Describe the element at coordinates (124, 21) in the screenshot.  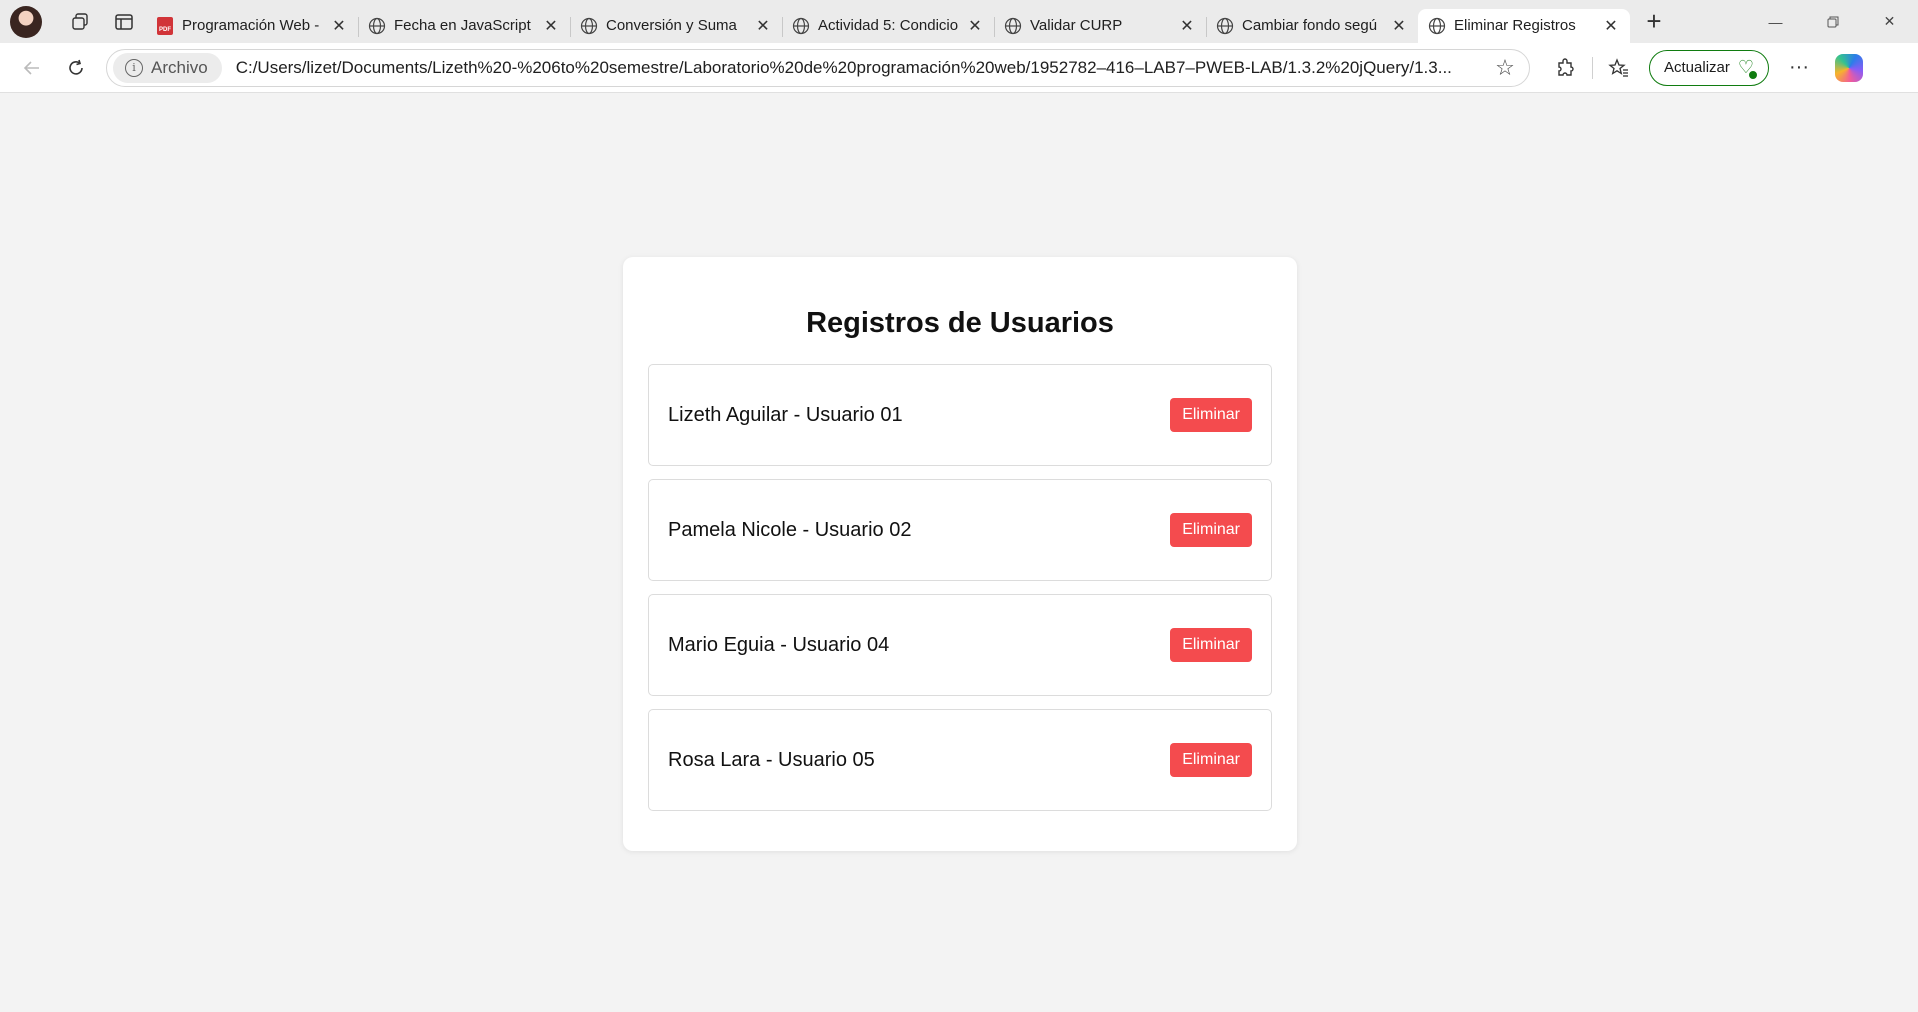
I see `tab-actions-icon` at that location.